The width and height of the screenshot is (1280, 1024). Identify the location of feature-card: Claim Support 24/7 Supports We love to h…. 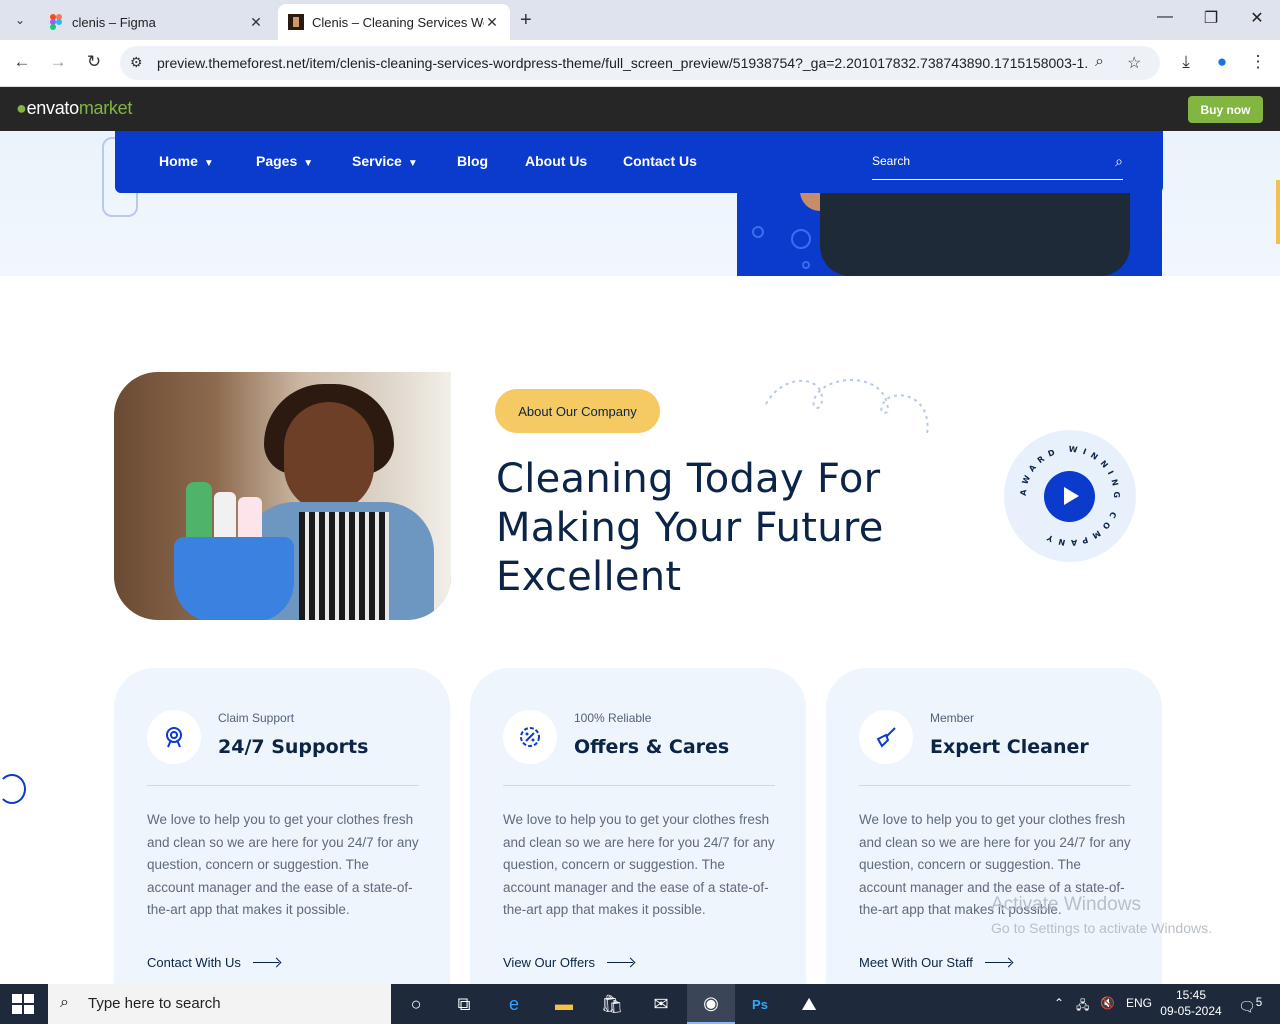
(282, 833).